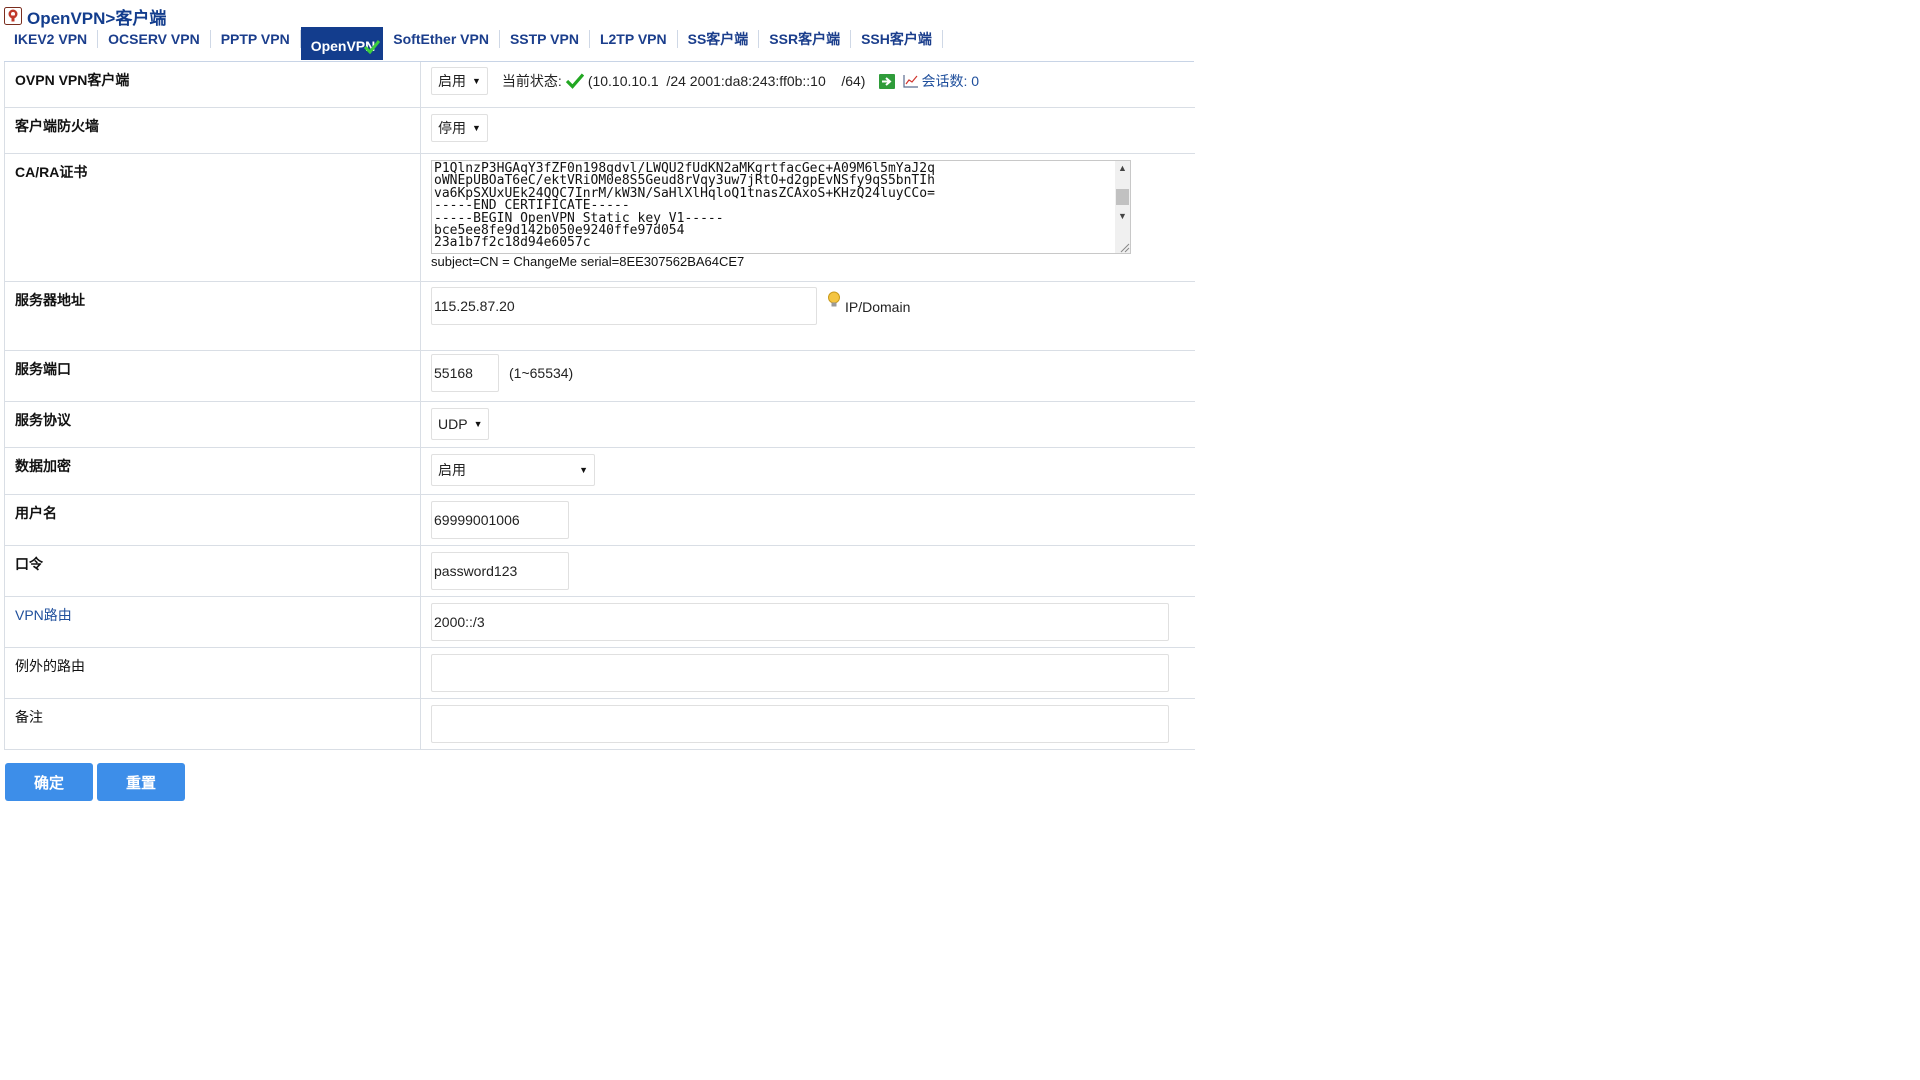 The image size is (1920, 1080). Describe the element at coordinates (800, 673) in the screenshot. I see `except-route-input` at that location.